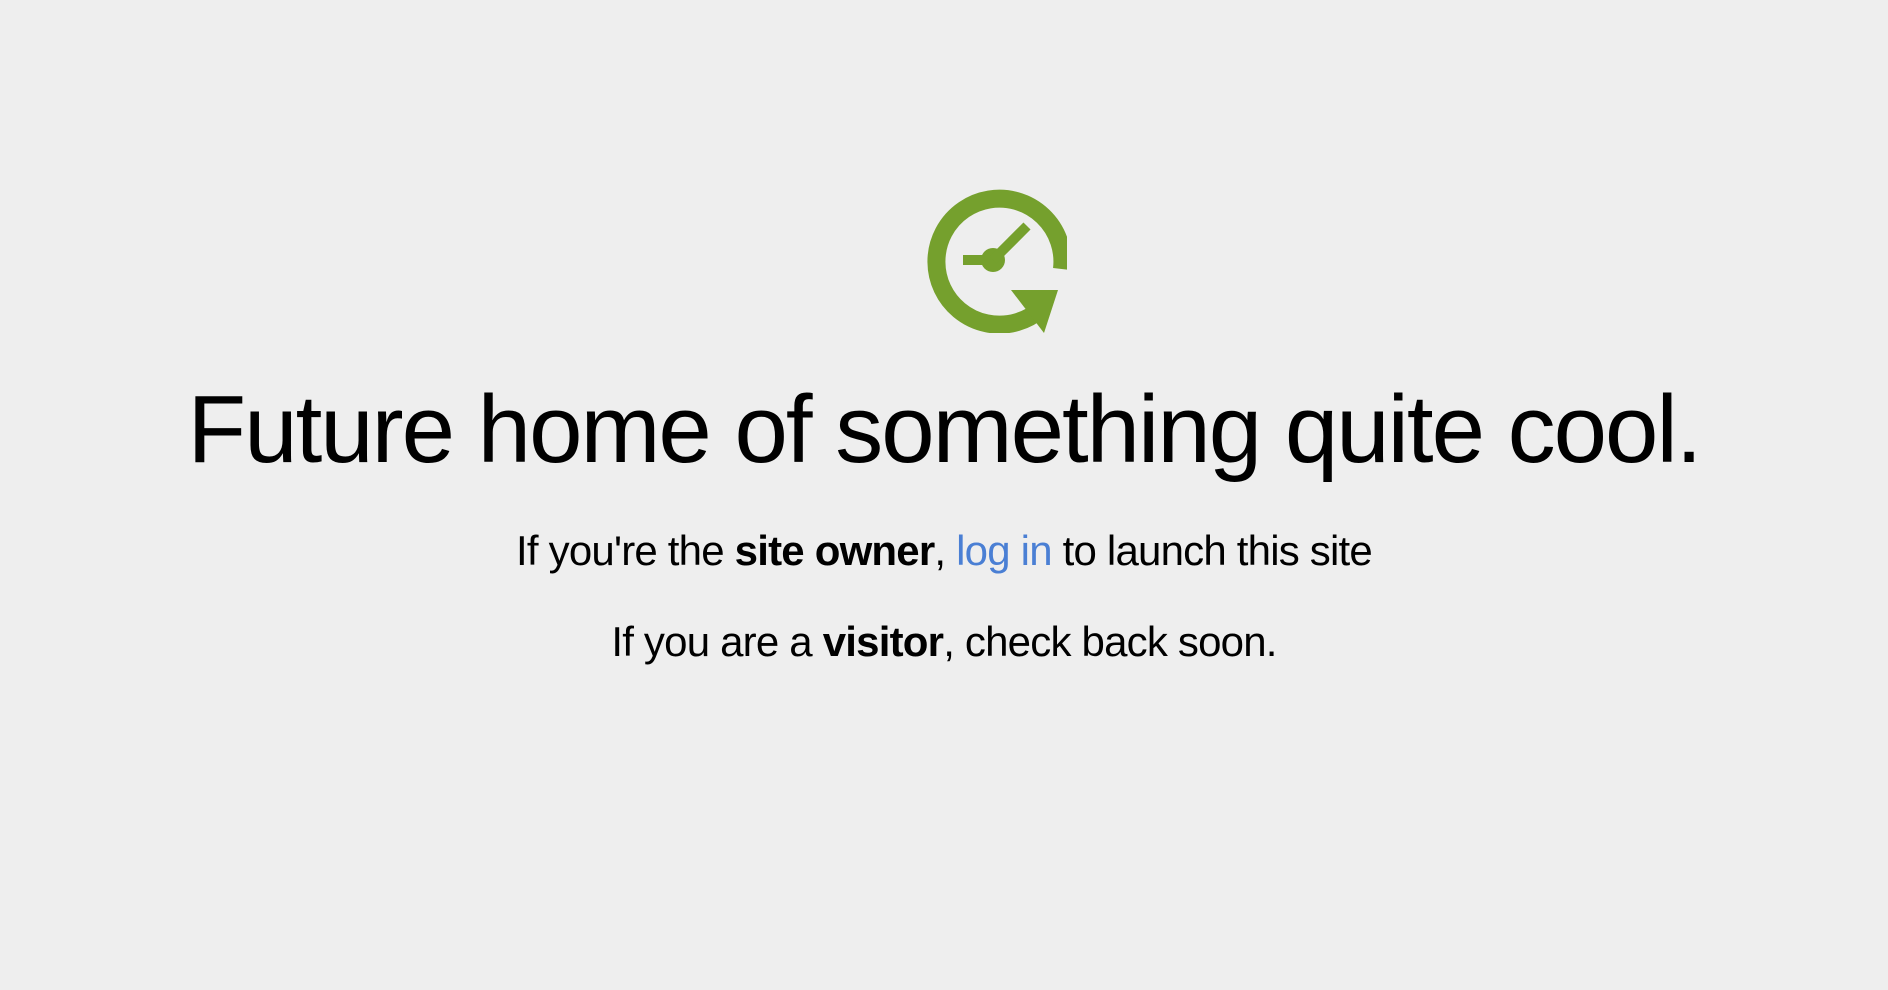 The width and height of the screenshot is (1888, 990). What do you see at coordinates (1004, 550) in the screenshot?
I see `login-link: log in` at bounding box center [1004, 550].